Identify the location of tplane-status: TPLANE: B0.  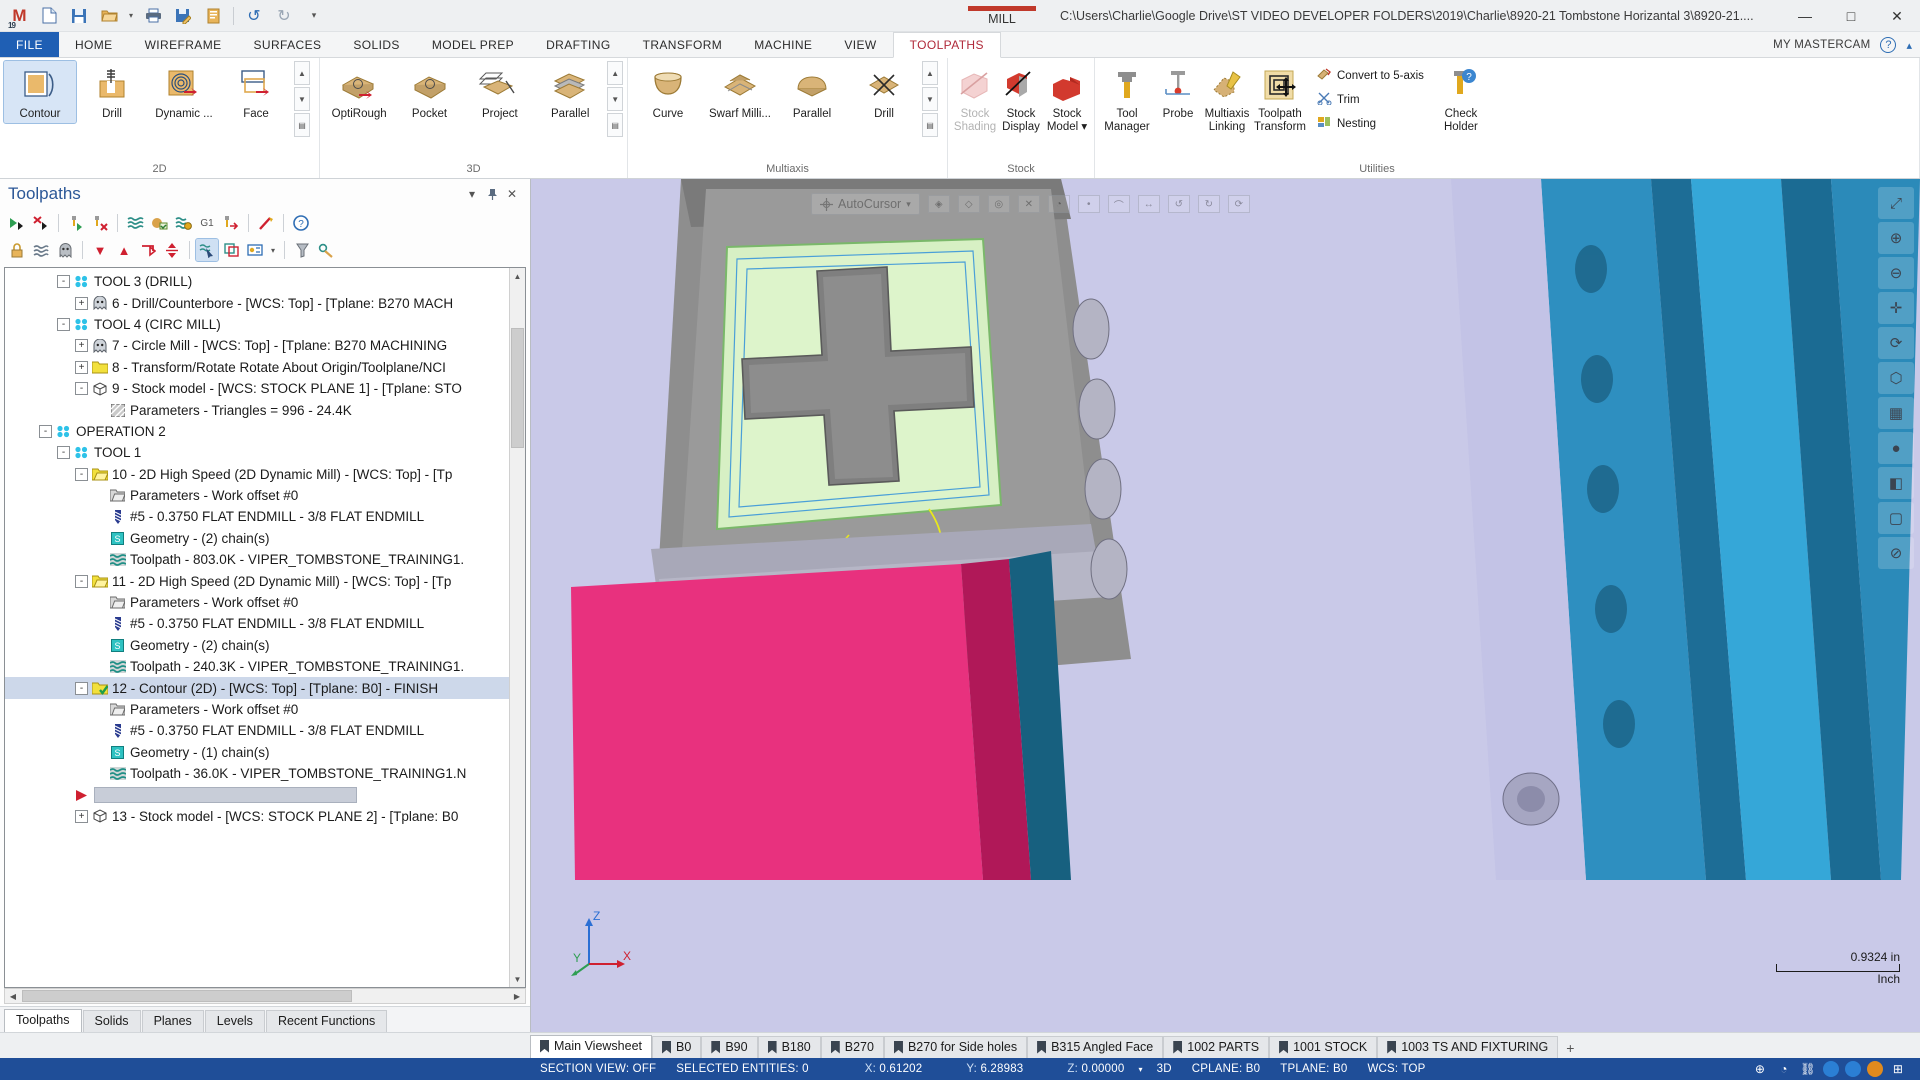
(1313, 1069).